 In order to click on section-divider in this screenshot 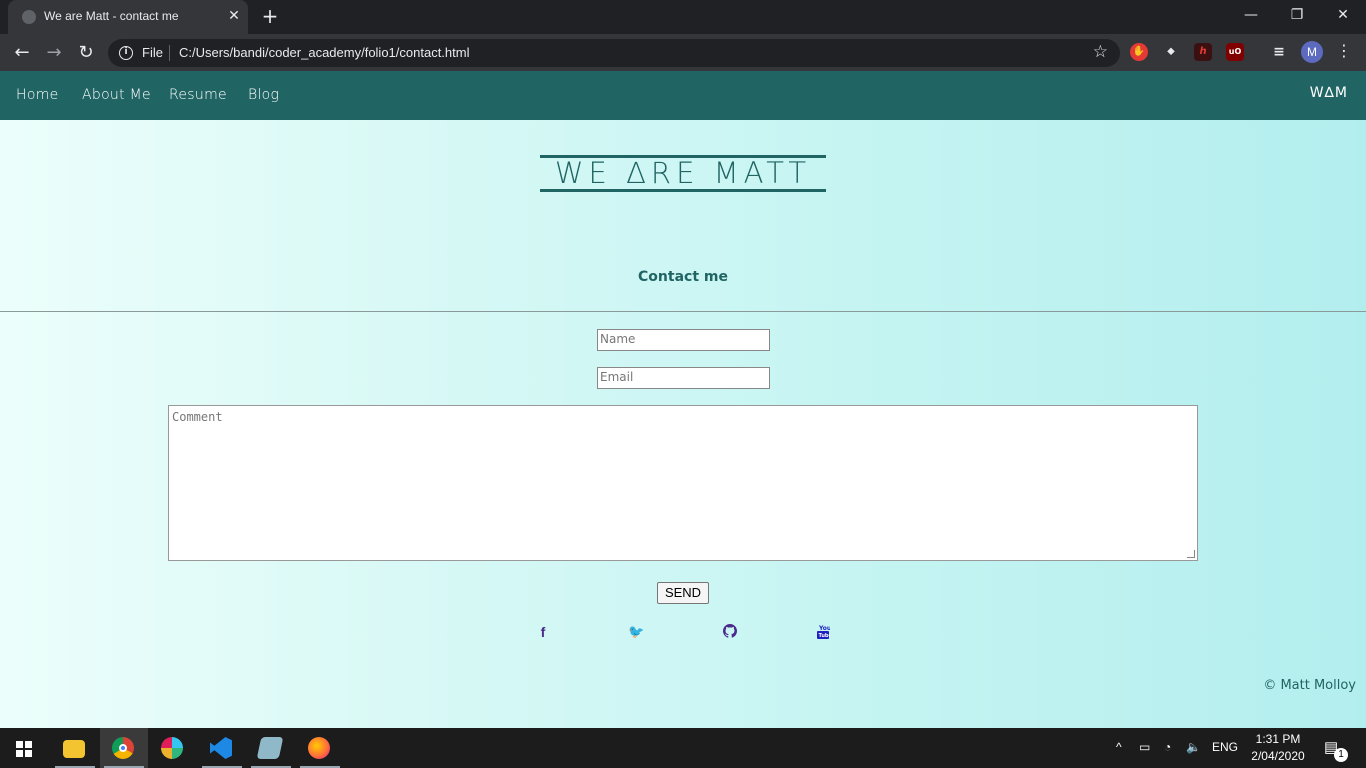, I will do `click(683, 311)`.